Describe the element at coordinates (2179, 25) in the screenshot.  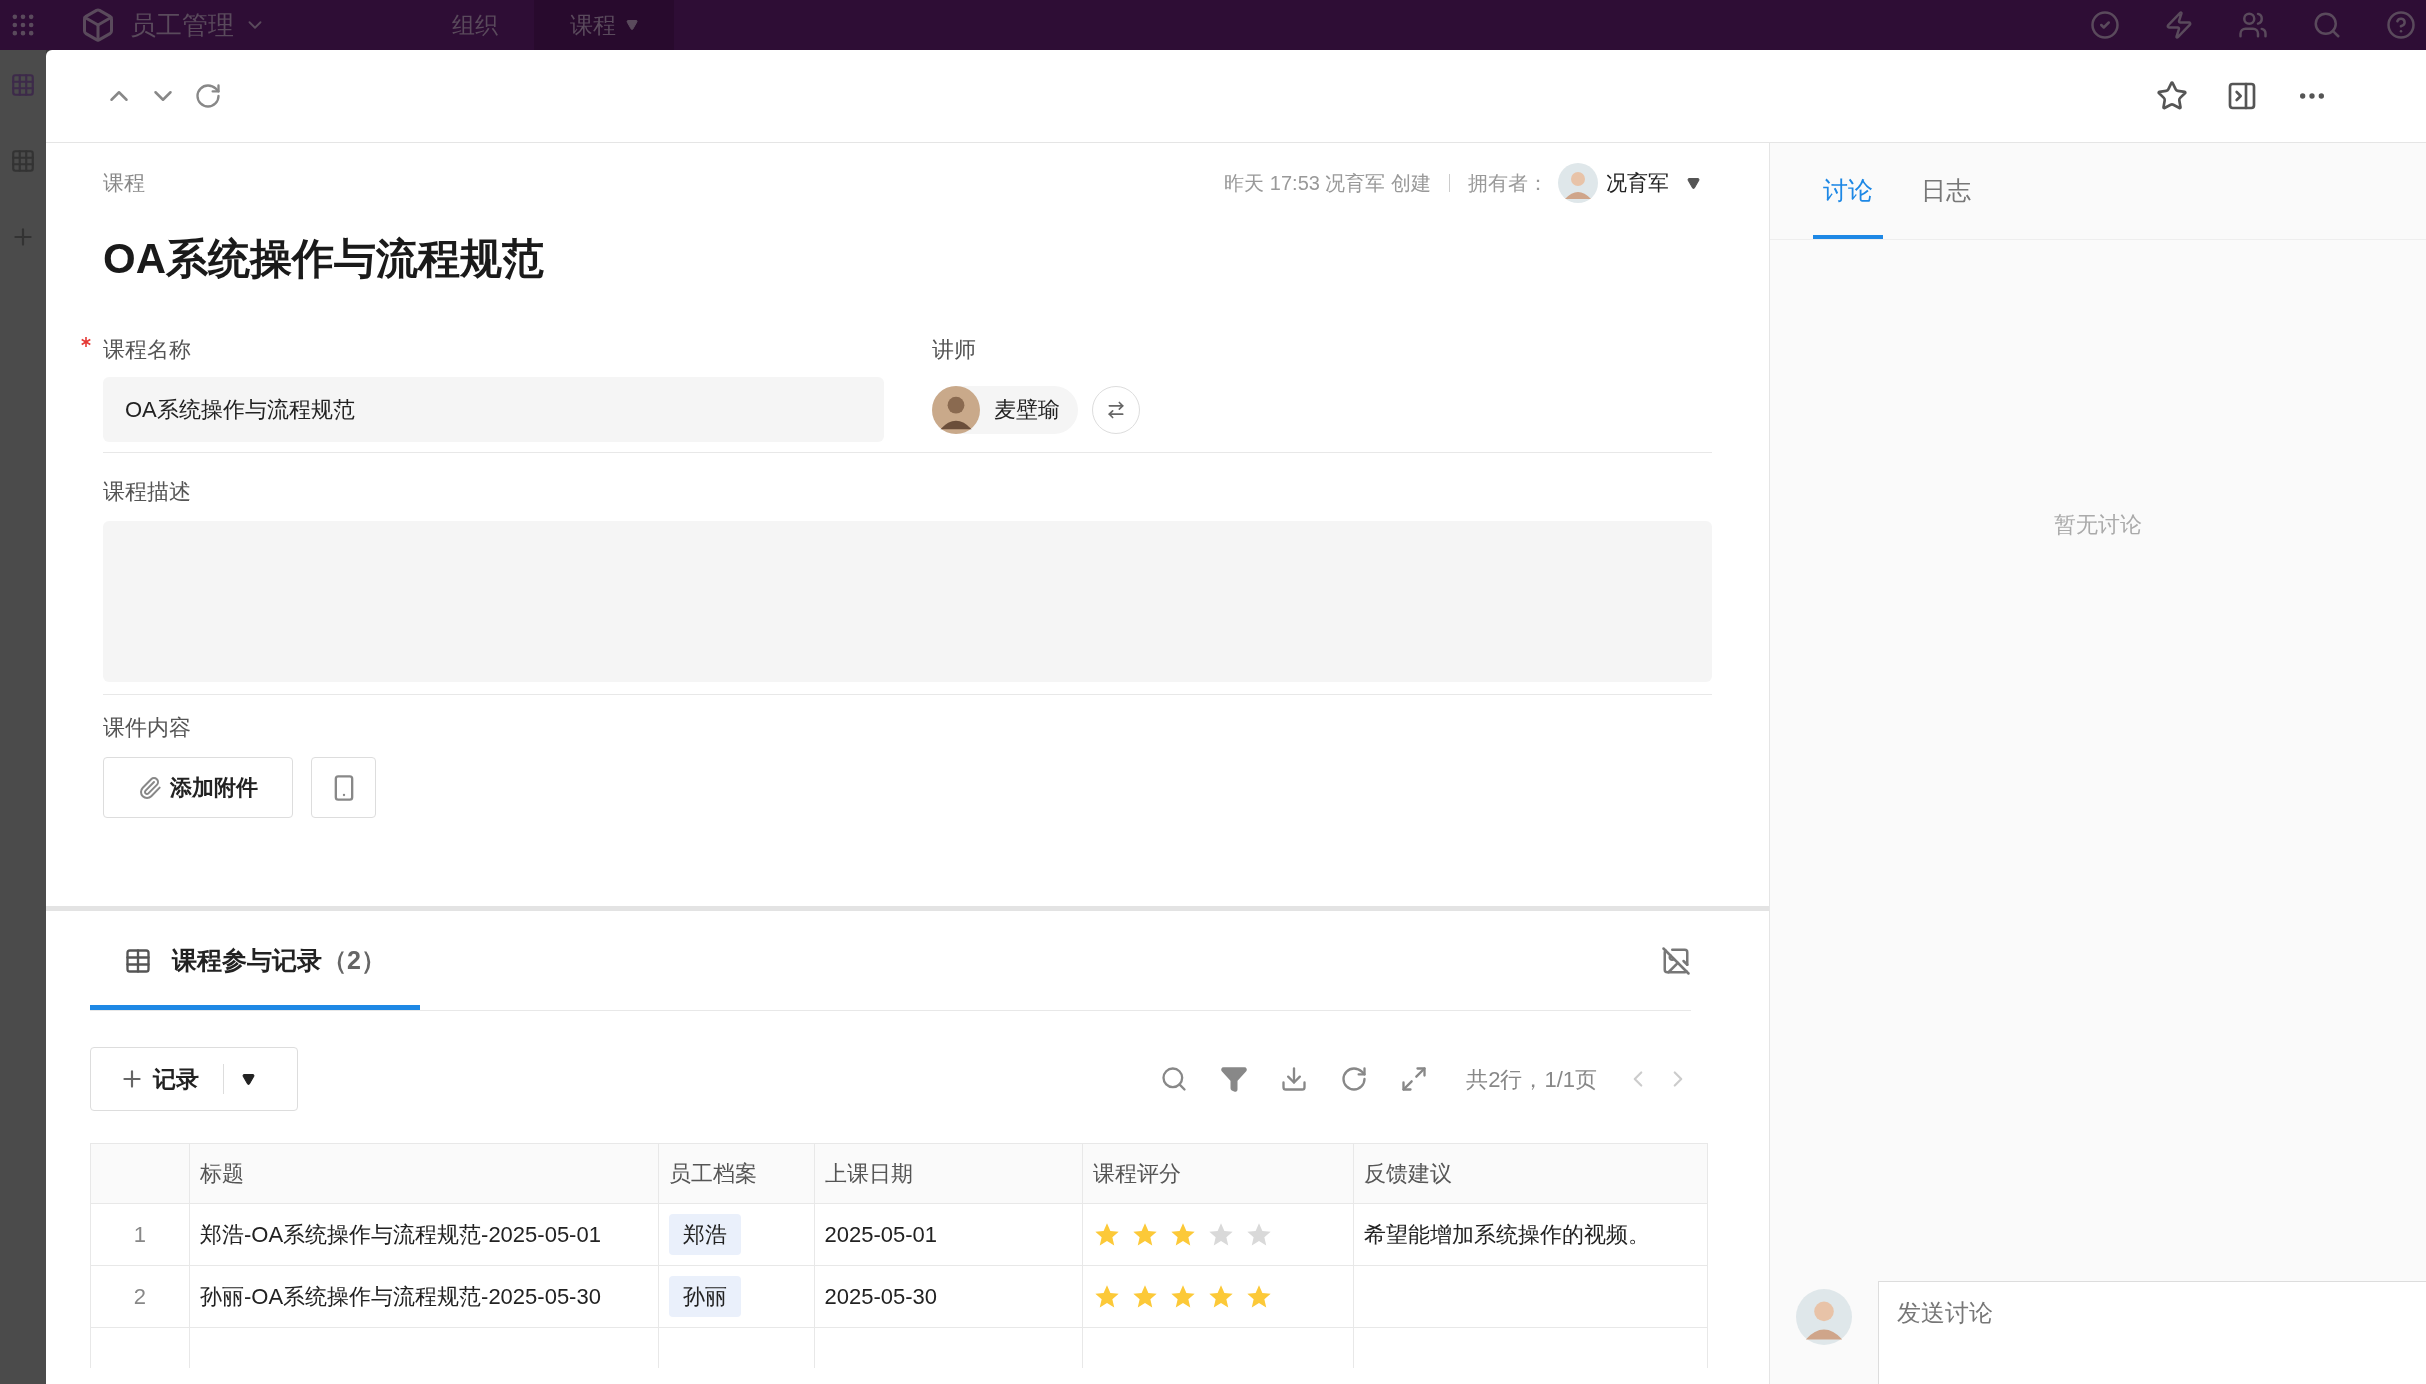
I see `lightning-icon` at that location.